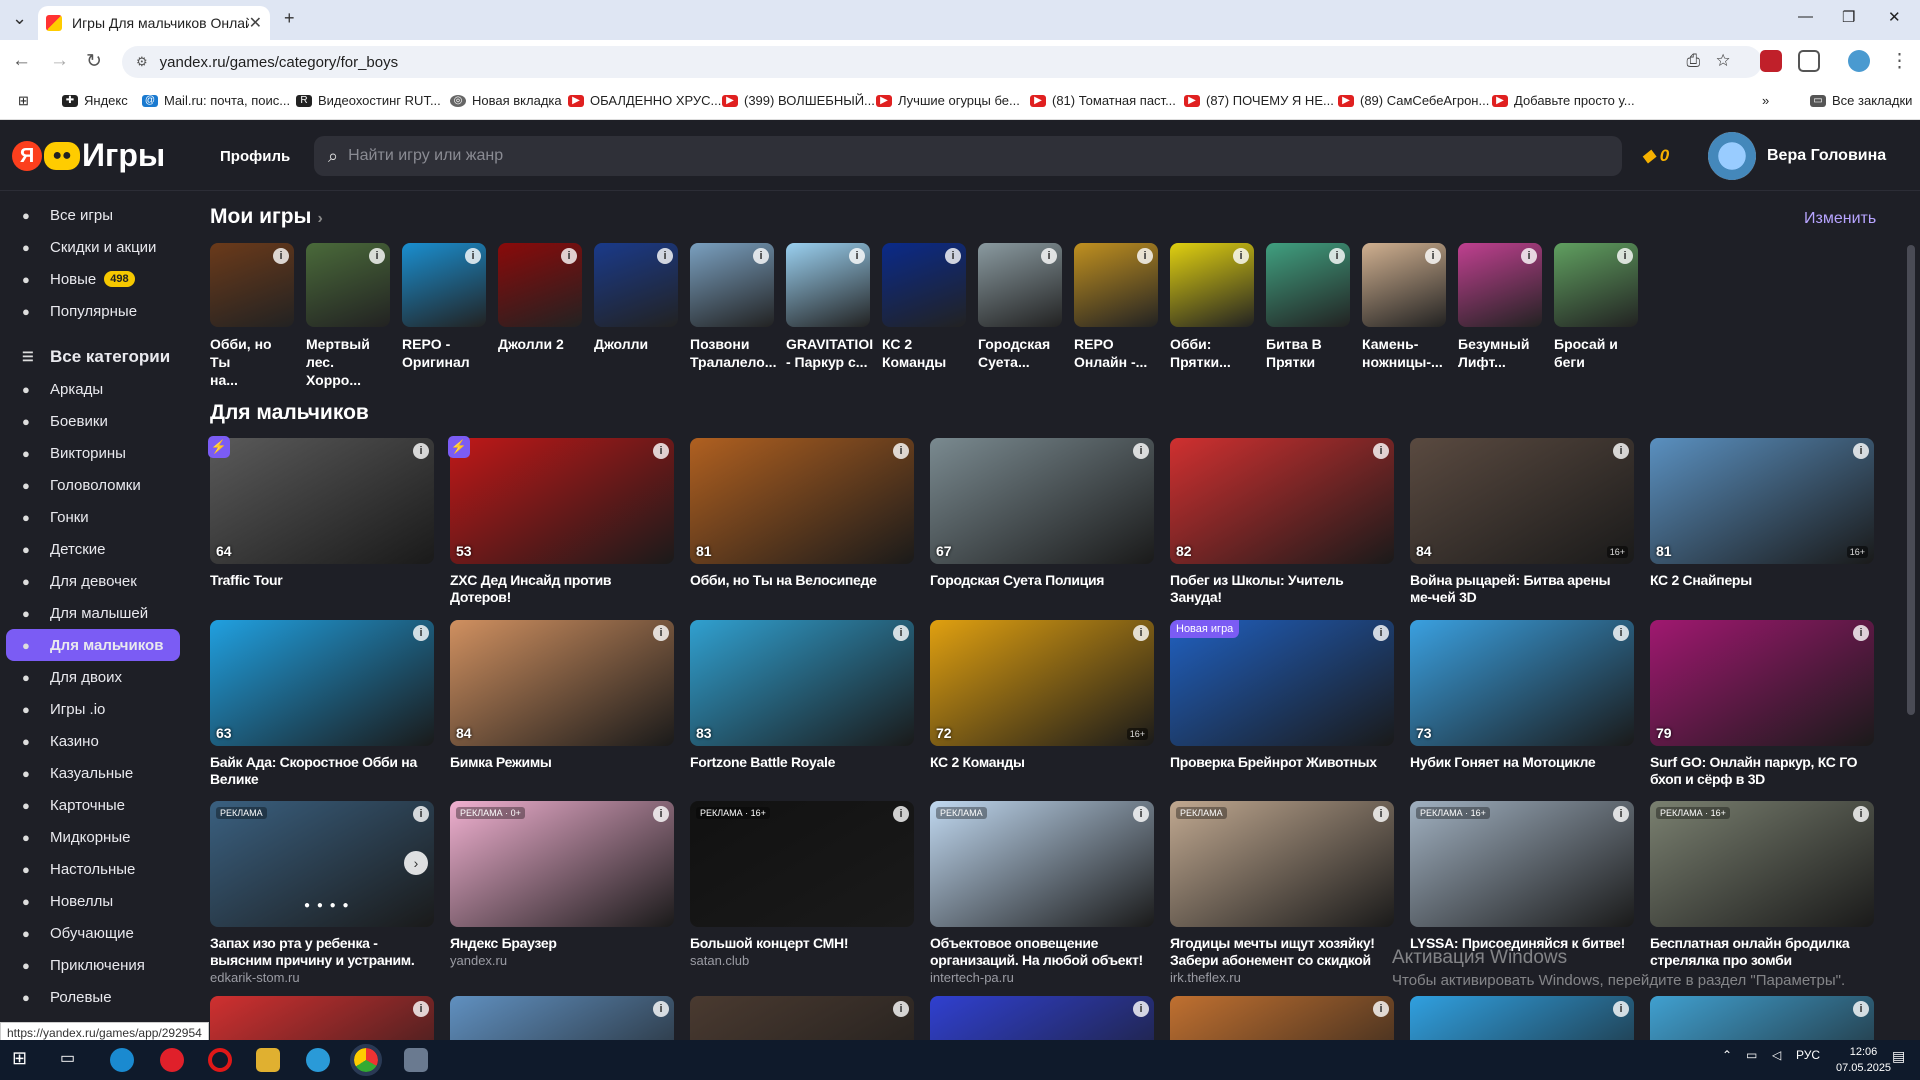  What do you see at coordinates (1898, 1056) in the screenshot?
I see `notifications-icon: ▤` at bounding box center [1898, 1056].